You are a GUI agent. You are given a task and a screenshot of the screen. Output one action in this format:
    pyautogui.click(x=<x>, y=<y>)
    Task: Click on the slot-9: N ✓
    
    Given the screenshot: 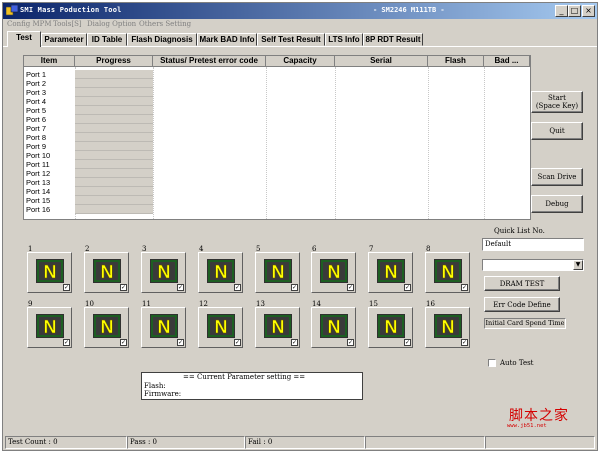 What is the action you would take?
    pyautogui.click(x=49, y=327)
    